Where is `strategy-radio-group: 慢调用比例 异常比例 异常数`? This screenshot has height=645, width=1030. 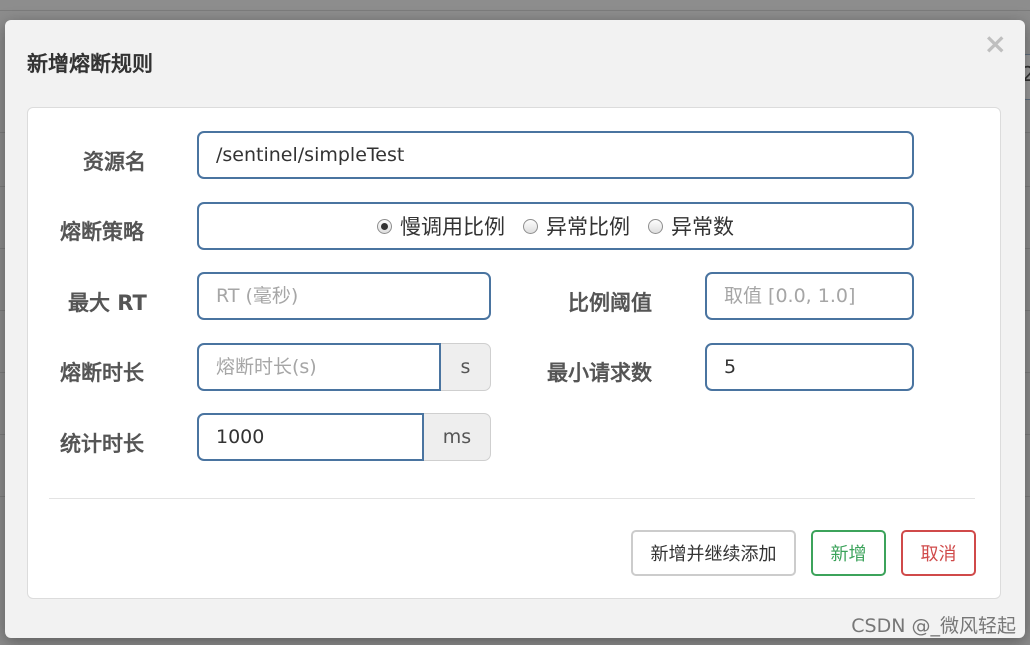 strategy-radio-group: 慢调用比例 异常比例 异常数 is located at coordinates (555, 226).